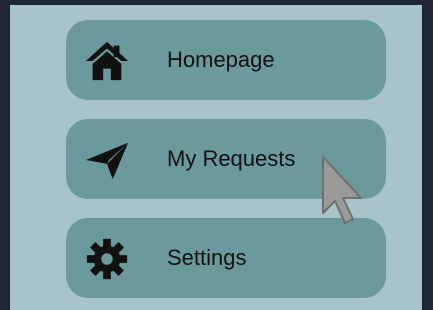 This screenshot has width=433, height=310. Describe the element at coordinates (107, 259) in the screenshot. I see `gear-icon` at that location.